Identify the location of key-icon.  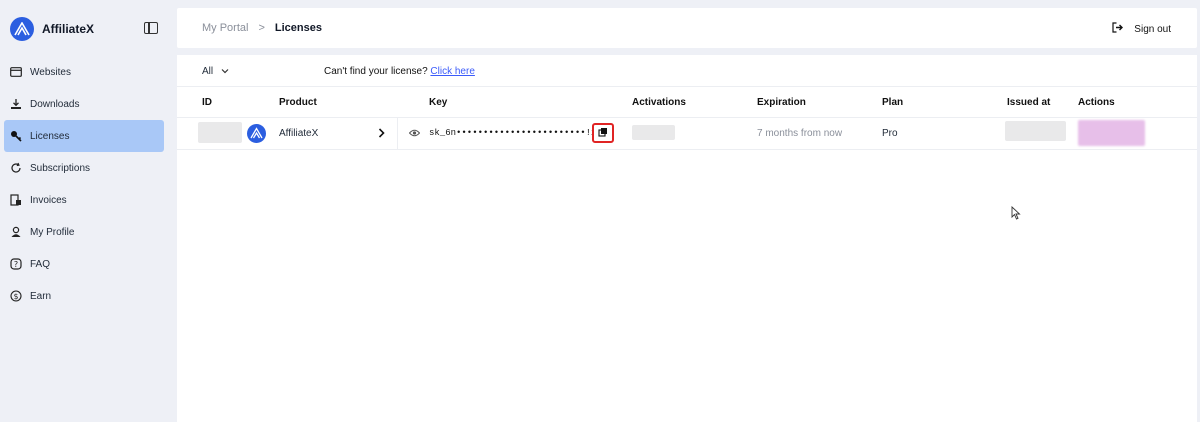
(16, 136).